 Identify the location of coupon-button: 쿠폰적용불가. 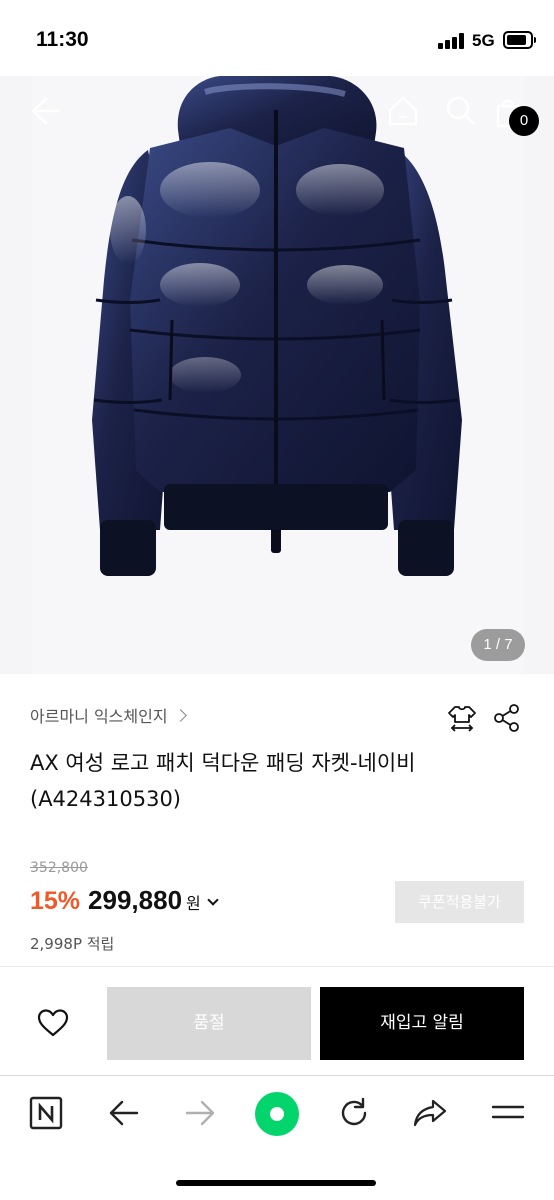
(459, 902).